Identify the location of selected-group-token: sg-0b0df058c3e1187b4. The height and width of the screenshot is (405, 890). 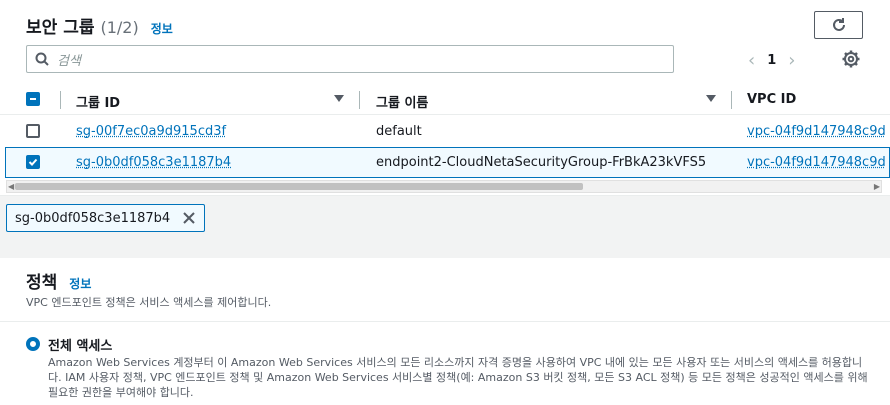
(106, 218).